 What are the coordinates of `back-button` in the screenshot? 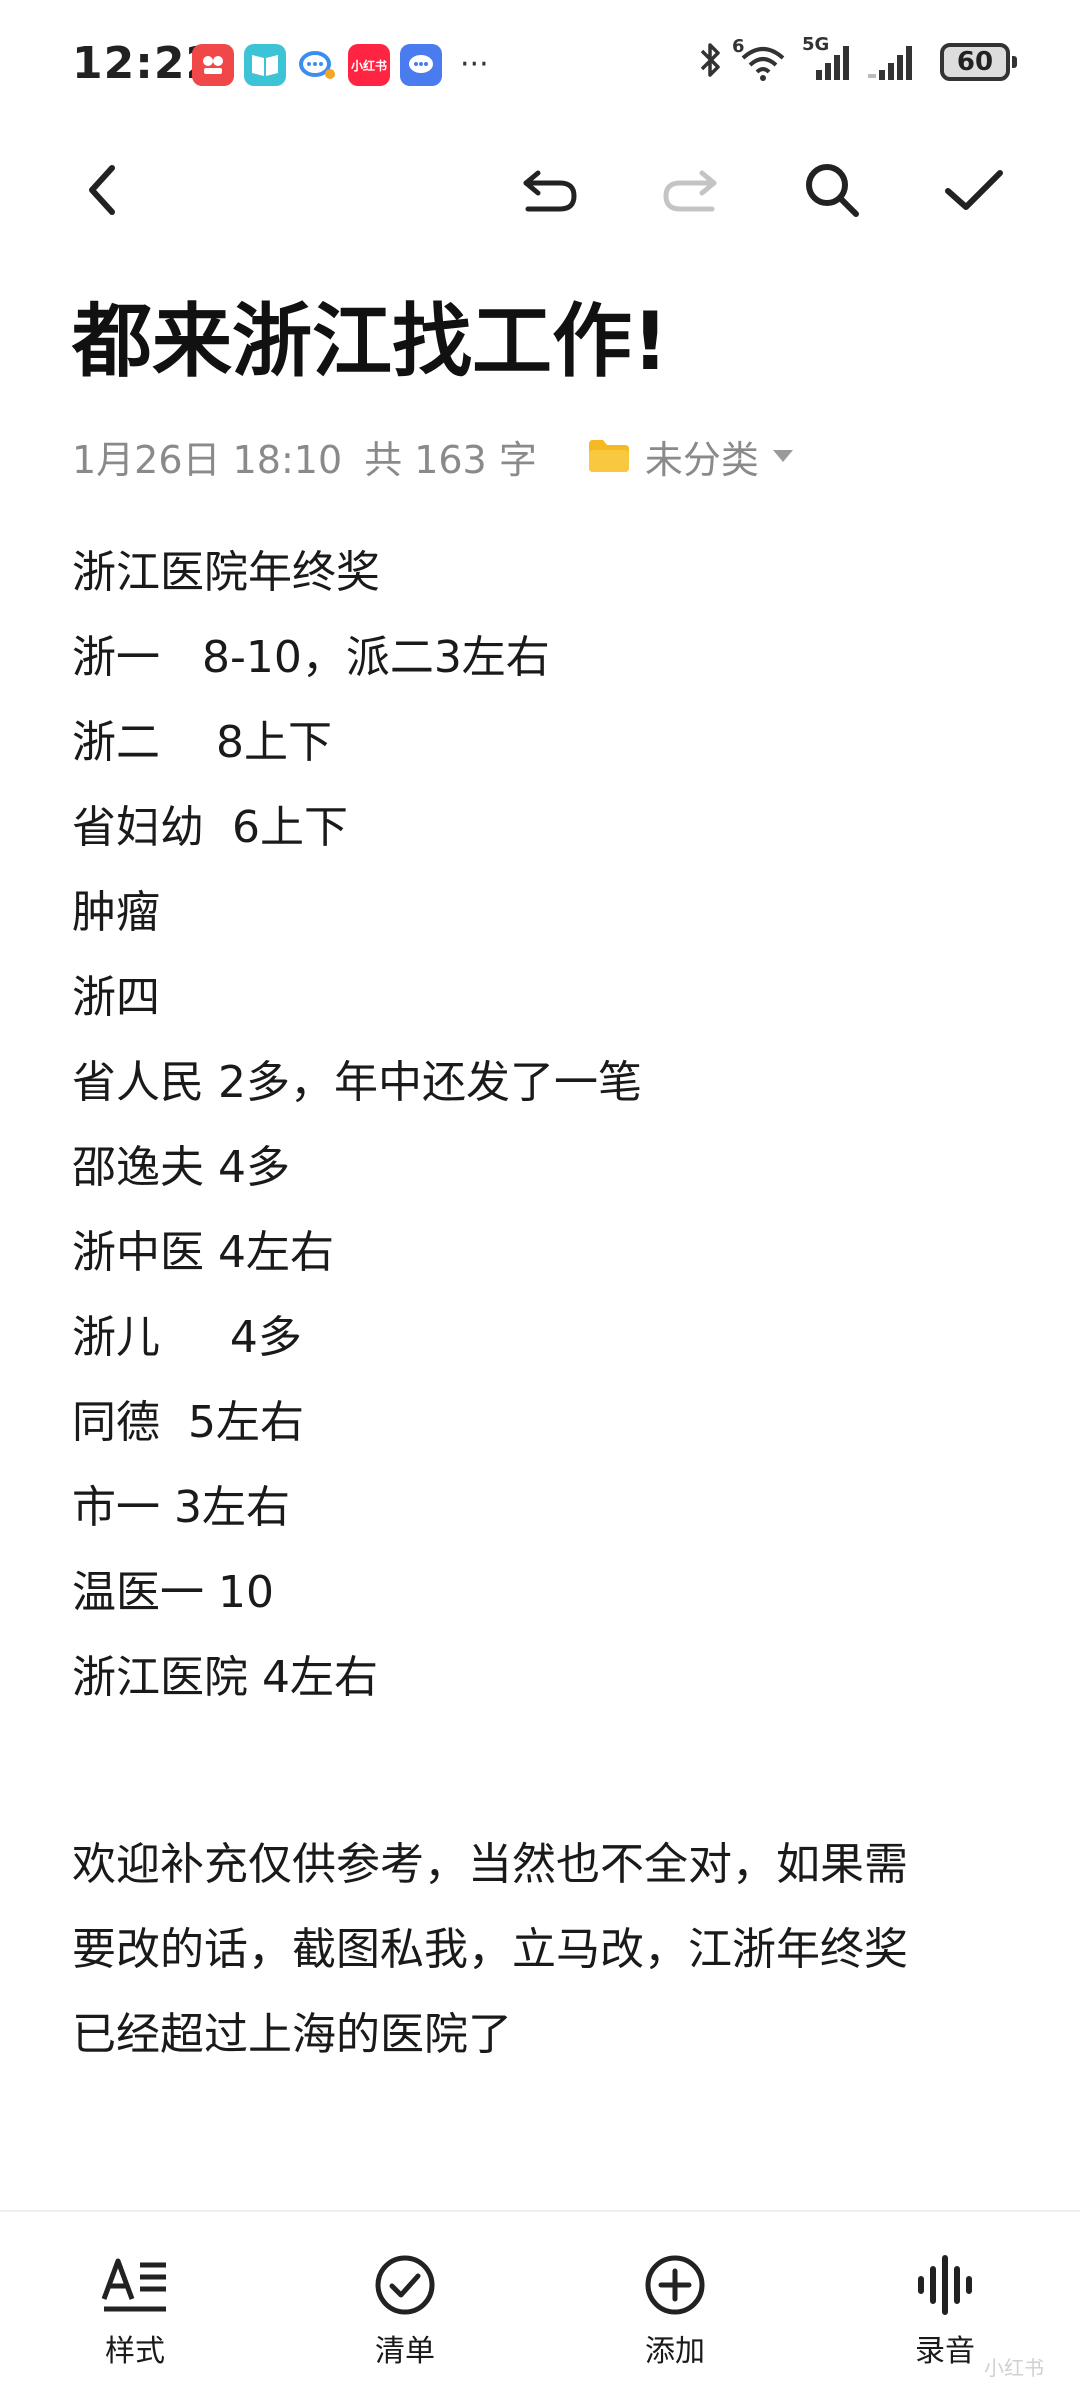 It's located at (102, 190).